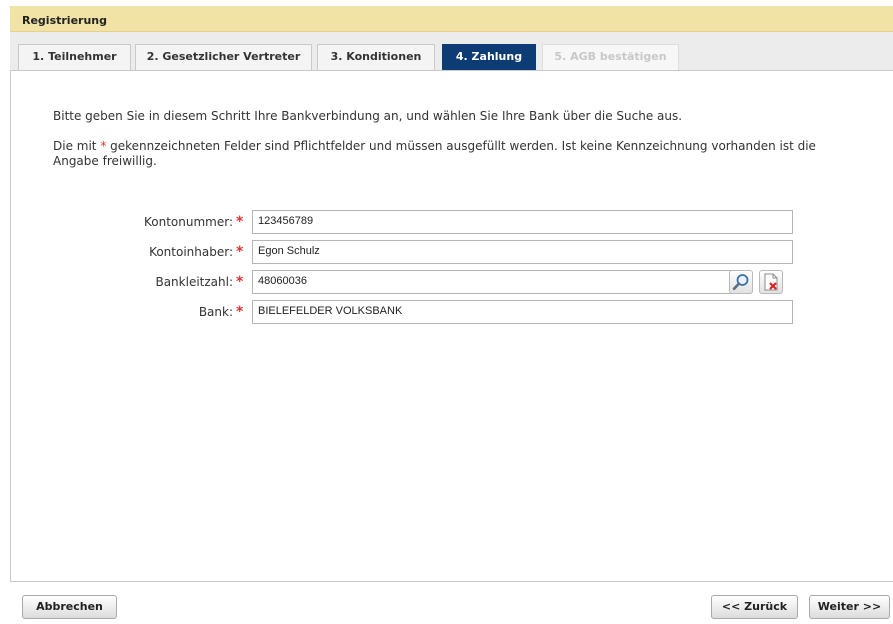 Image resolution: width=893 pixels, height=624 pixels. Describe the element at coordinates (522, 252) in the screenshot. I see `kontoinhaber-field: Egon Schulz` at that location.